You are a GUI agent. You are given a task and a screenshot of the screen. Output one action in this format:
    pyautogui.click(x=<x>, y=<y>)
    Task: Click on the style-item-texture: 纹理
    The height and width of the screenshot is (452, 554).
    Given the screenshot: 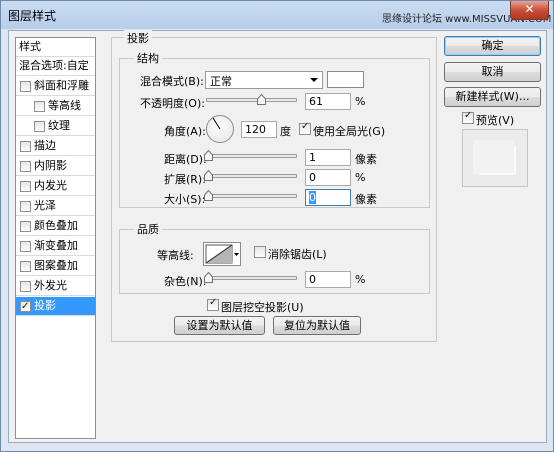 What is the action you would take?
    pyautogui.click(x=55, y=126)
    